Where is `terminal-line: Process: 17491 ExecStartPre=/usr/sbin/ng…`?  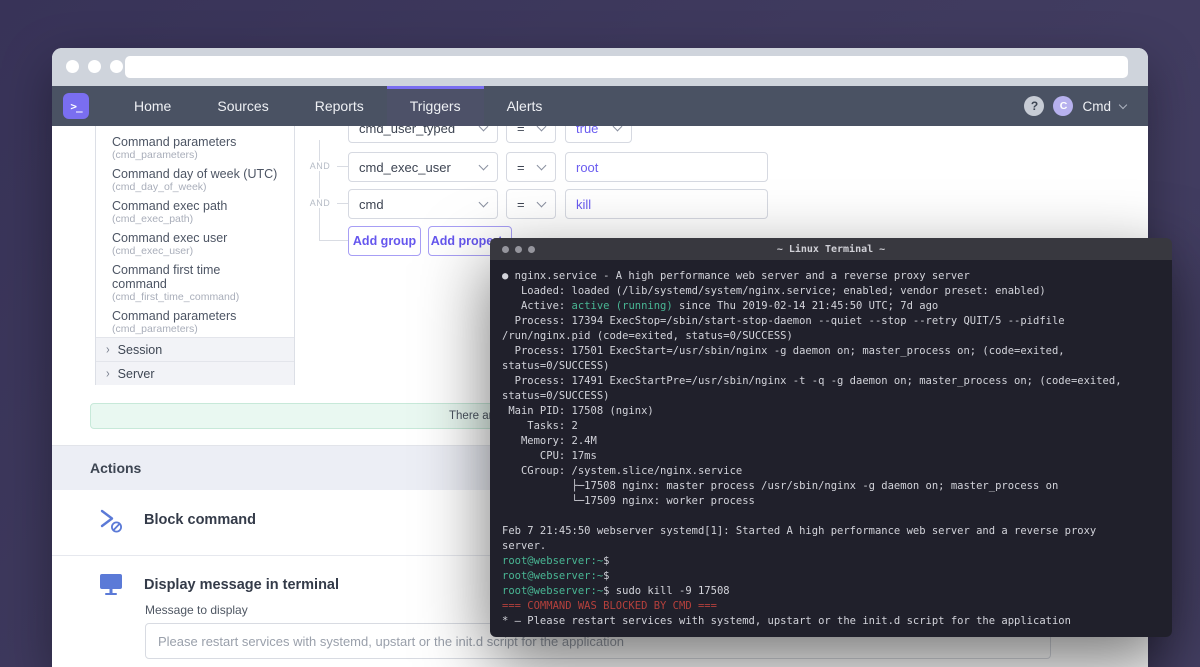 terminal-line: Process: 17491 ExecStartPre=/usr/sbin/ng… is located at coordinates (812, 381).